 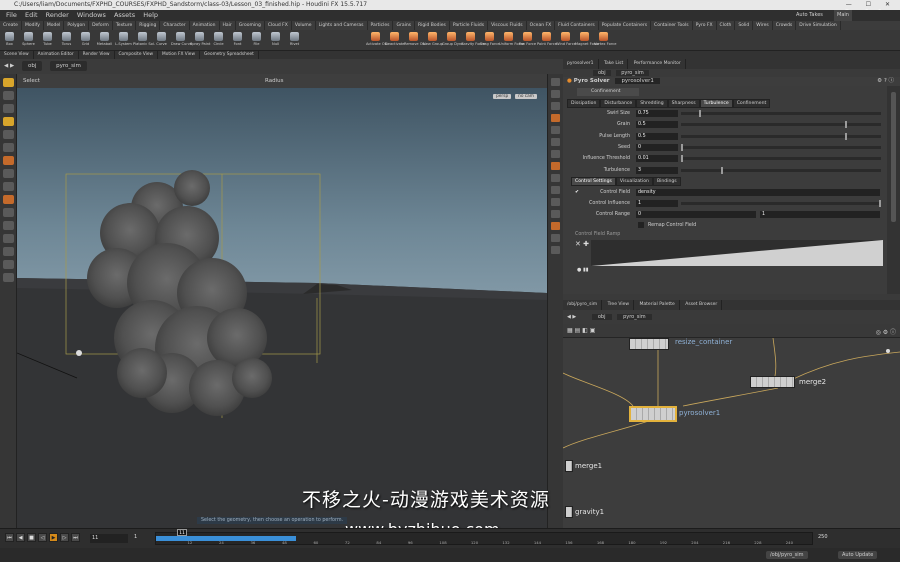 What do you see at coordinates (8, 251) in the screenshot?
I see `snap-primitive-icon` at bounding box center [8, 251].